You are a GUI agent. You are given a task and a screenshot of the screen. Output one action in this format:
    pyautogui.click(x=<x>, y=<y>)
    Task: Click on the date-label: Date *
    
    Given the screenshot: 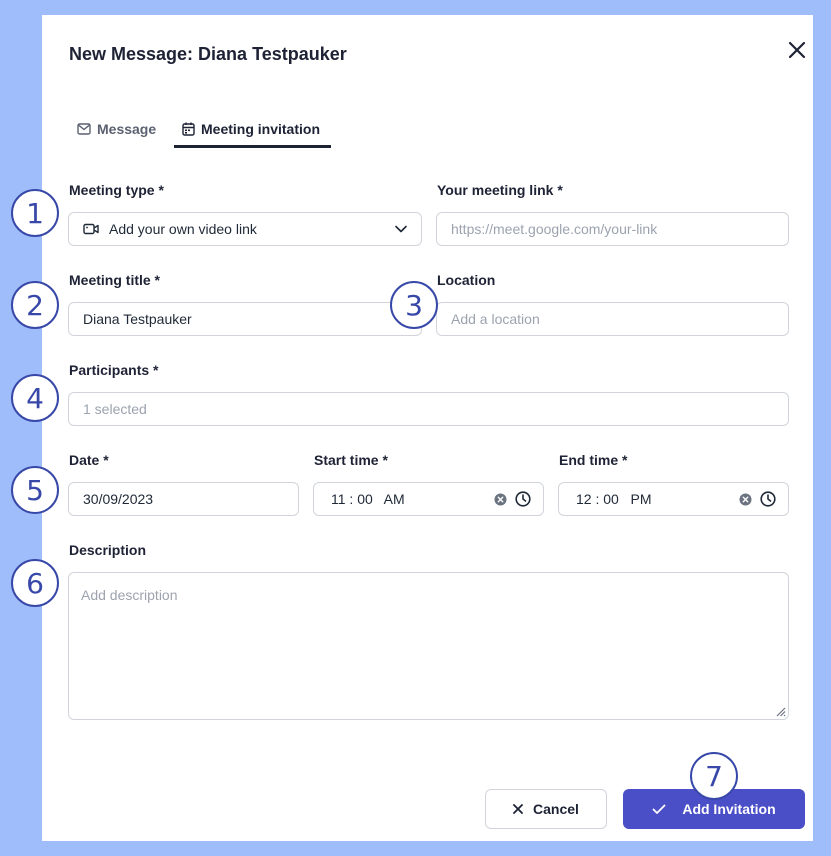 What is the action you would take?
    pyautogui.click(x=89, y=460)
    